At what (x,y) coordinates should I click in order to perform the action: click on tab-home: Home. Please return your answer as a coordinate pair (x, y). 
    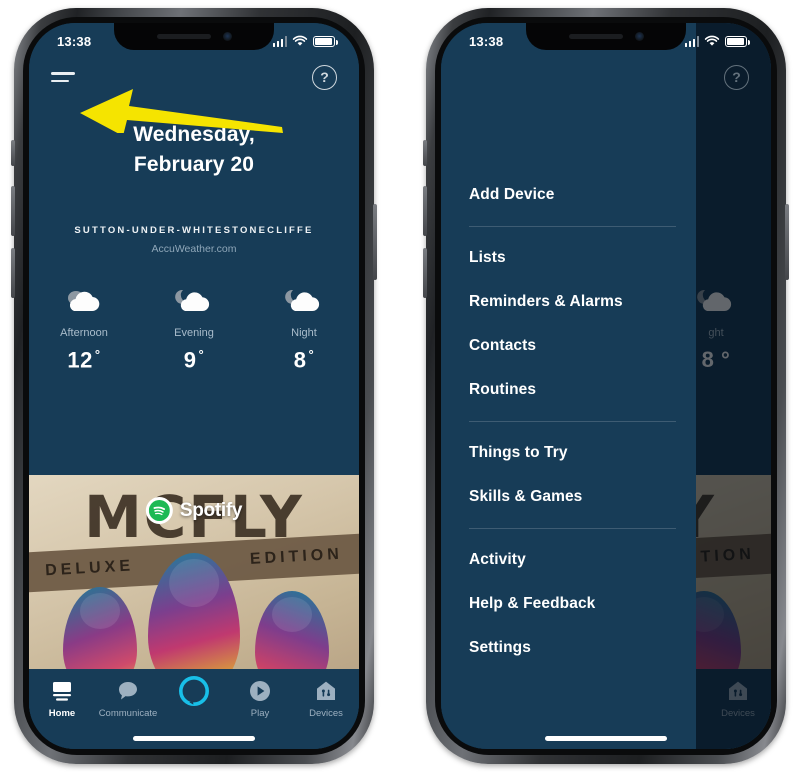
    Looking at the image, I should click on (62, 698).